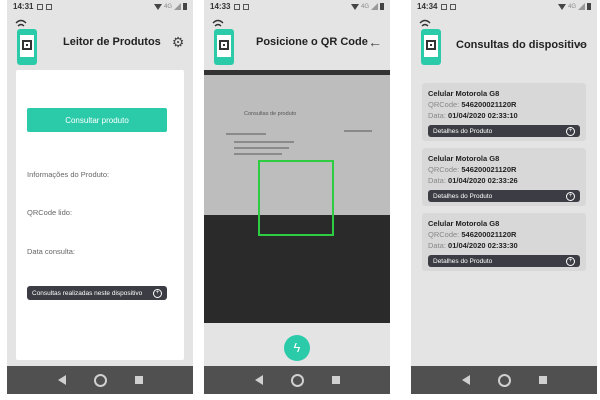 The image size is (600, 400). What do you see at coordinates (483, 245) in the screenshot?
I see `date-value: 01/04/2020 02:33:30` at bounding box center [483, 245].